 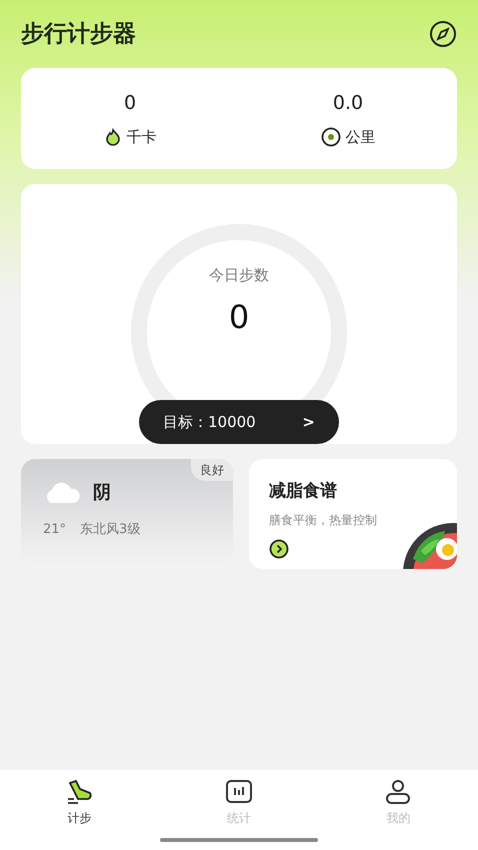 What do you see at coordinates (212, 470) in the screenshot?
I see `air-quality-badge: 良好` at bounding box center [212, 470].